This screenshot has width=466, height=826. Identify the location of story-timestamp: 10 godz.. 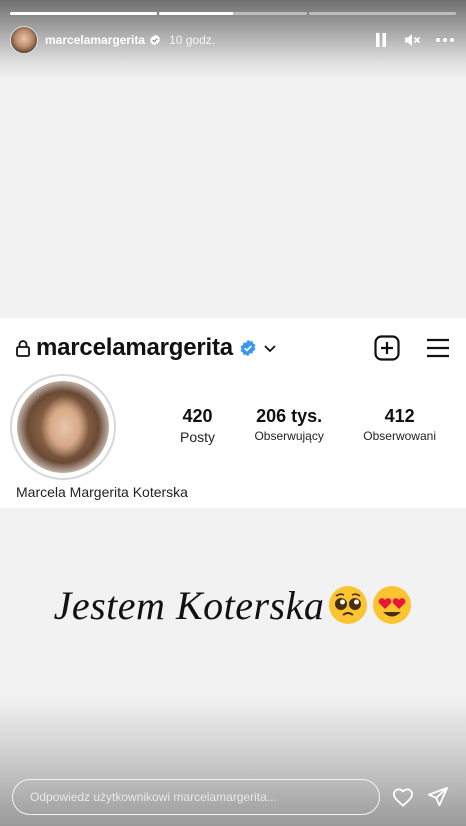
(192, 40).